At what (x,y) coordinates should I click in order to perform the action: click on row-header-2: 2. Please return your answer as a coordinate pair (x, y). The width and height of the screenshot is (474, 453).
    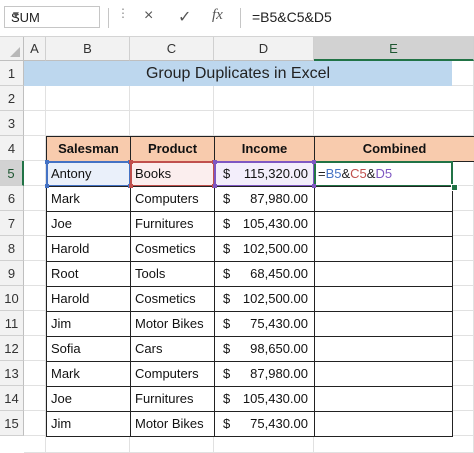
    Looking at the image, I should click on (12, 98).